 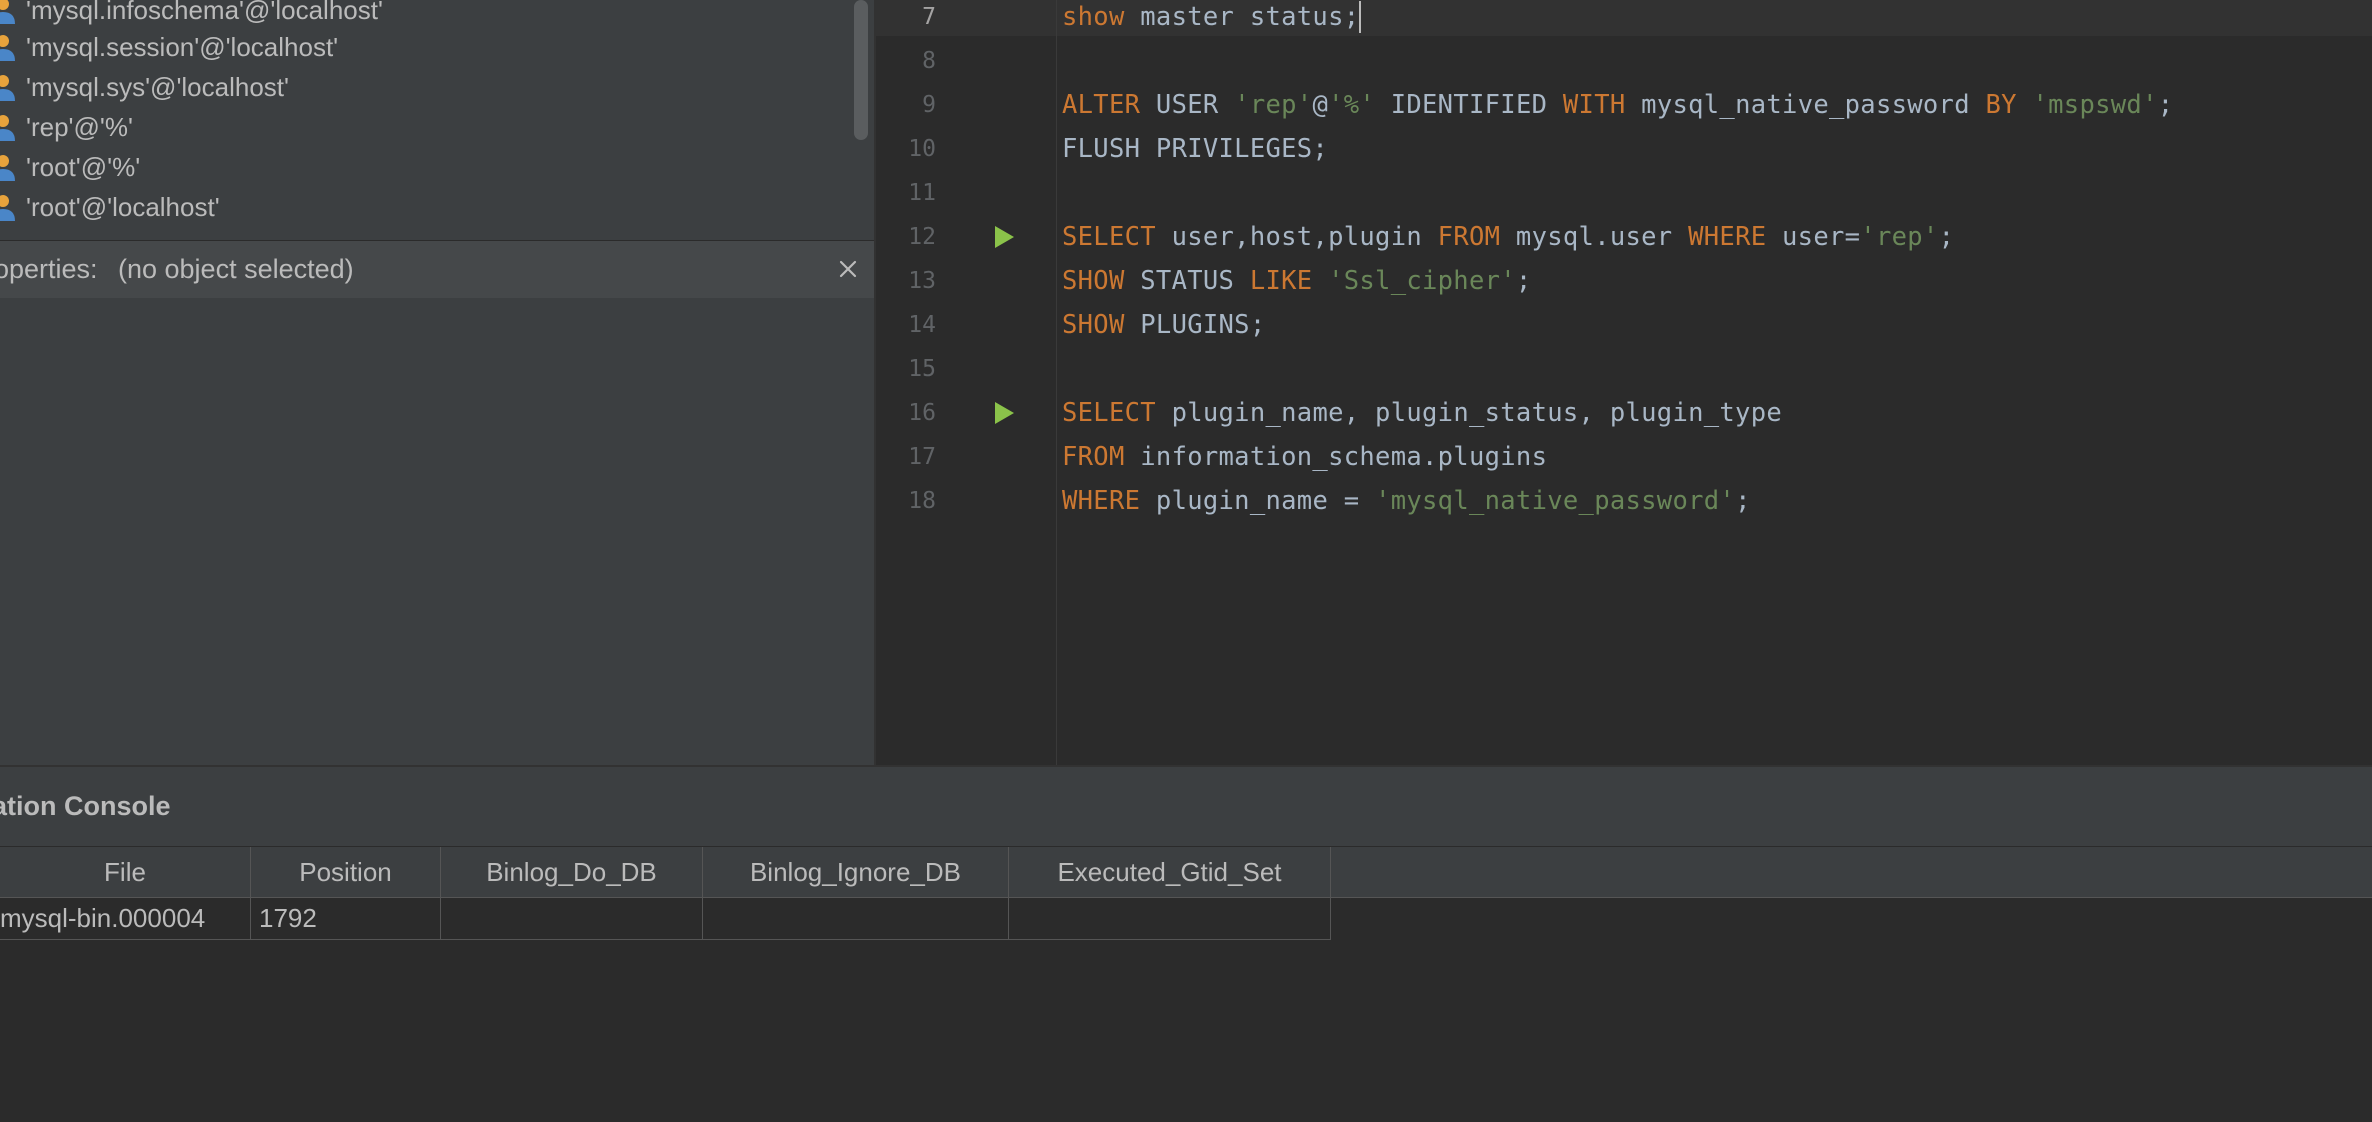 I want to click on tree-item-label: 'mysql.infoschema'@'localhost', so click(x=204, y=12).